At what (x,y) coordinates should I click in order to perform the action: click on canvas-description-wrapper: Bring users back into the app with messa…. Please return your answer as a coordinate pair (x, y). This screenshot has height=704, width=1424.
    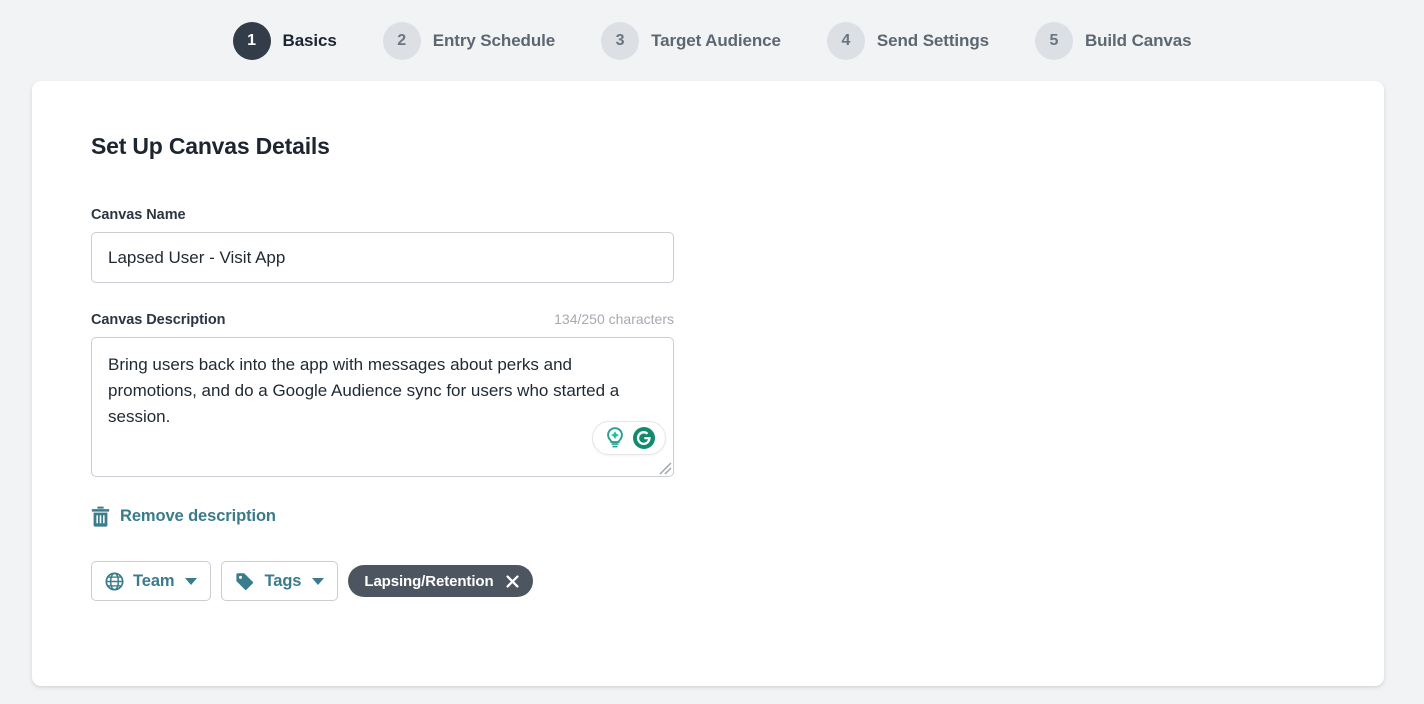
    Looking at the image, I should click on (382, 407).